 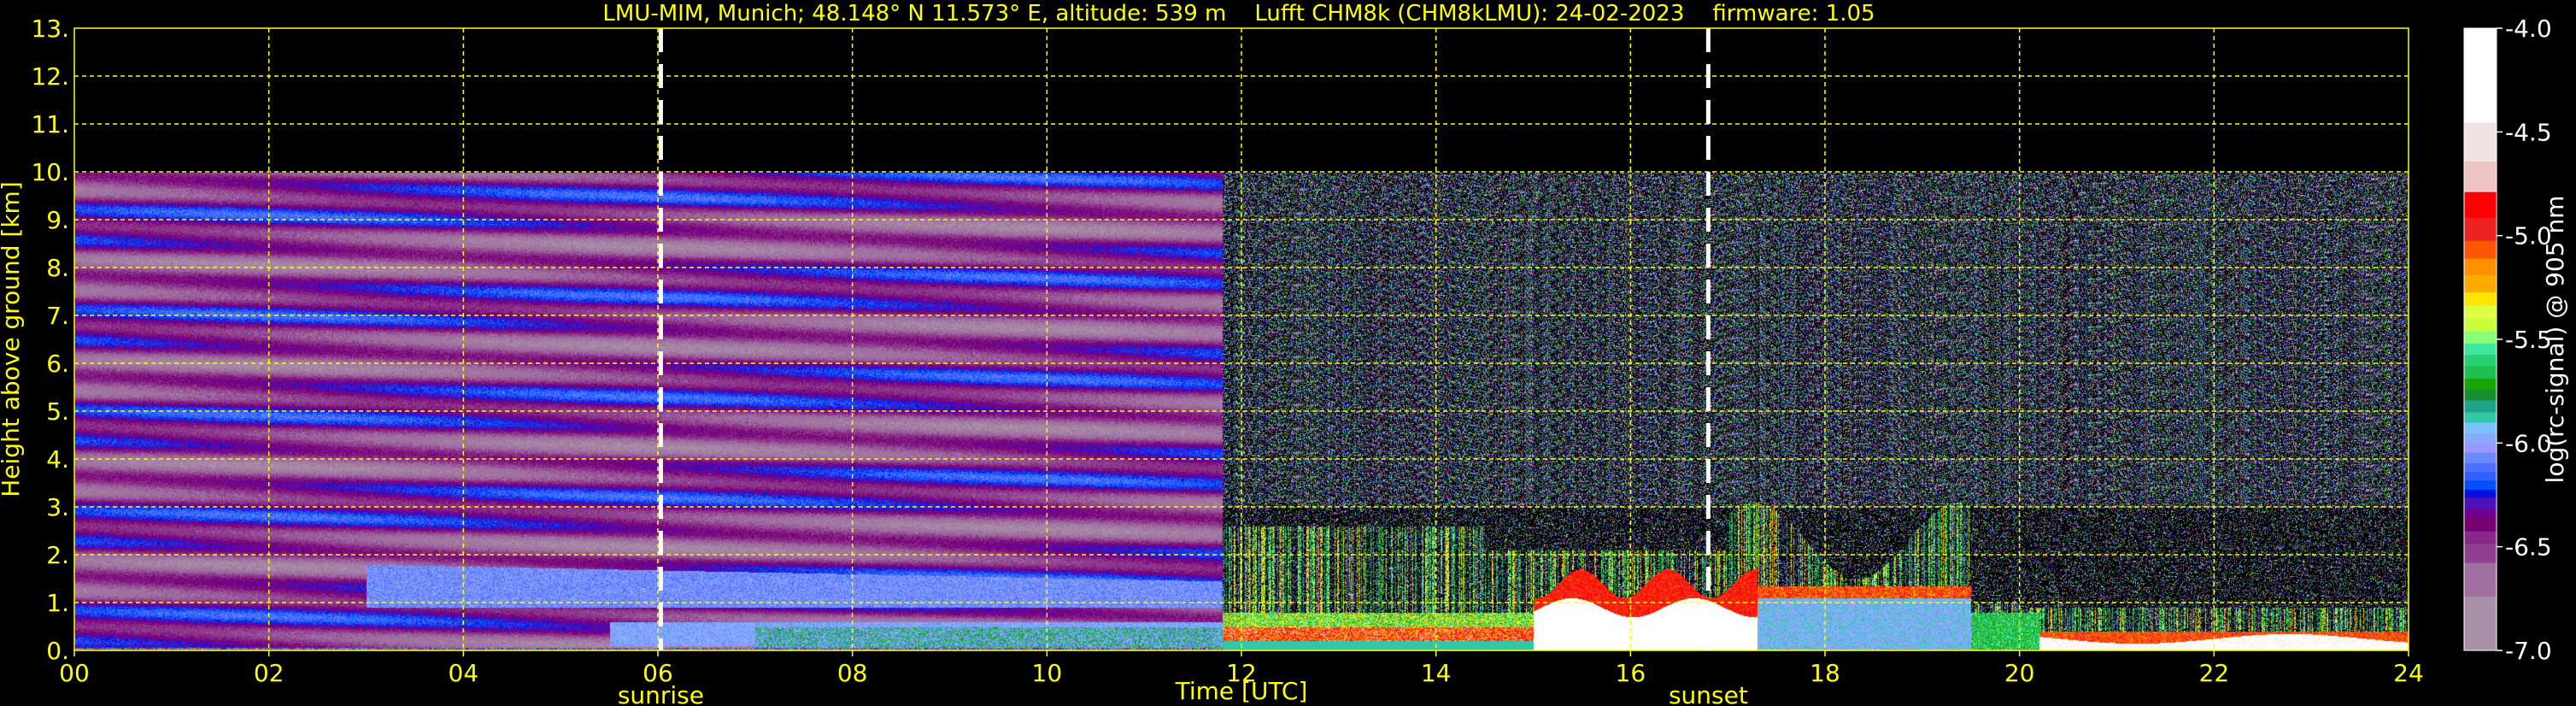 I want to click on y-tick-label: 8., so click(x=57, y=268).